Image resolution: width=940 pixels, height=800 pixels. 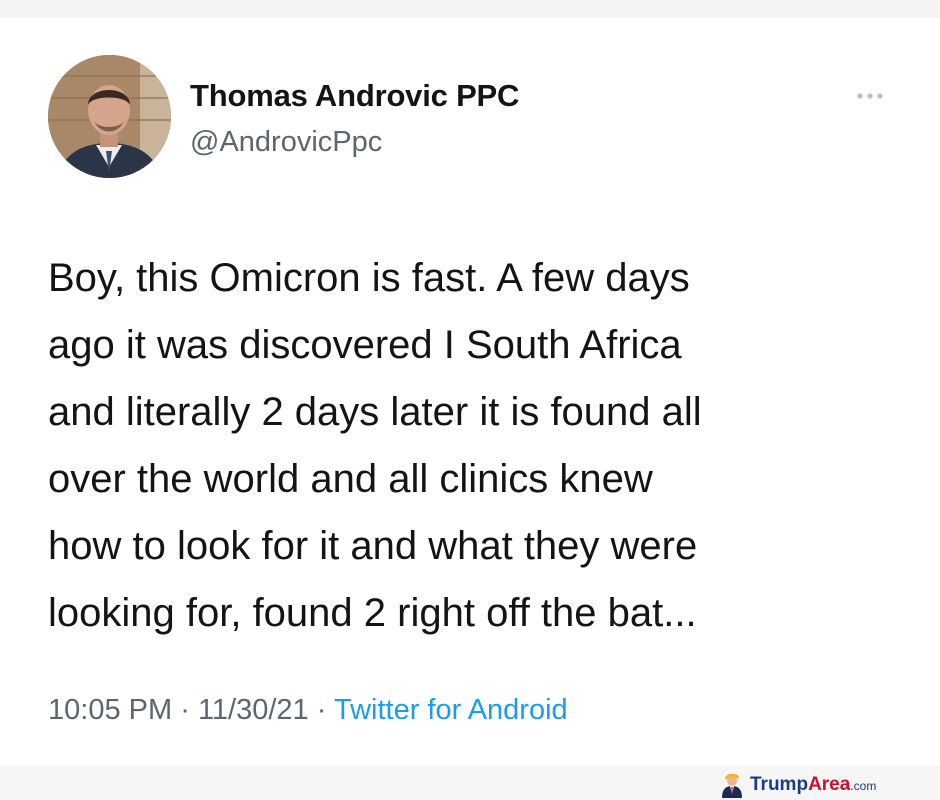 I want to click on site-watermark: TrumpArea.com, so click(x=798, y=785).